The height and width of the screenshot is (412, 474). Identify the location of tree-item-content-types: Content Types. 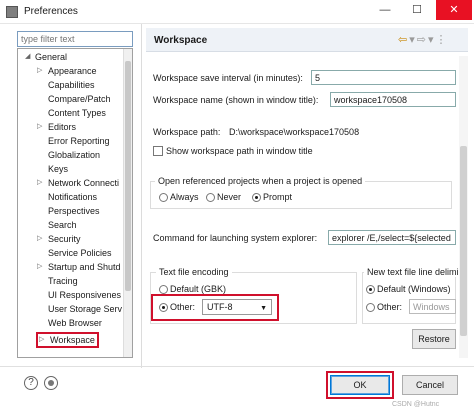
(77, 113).